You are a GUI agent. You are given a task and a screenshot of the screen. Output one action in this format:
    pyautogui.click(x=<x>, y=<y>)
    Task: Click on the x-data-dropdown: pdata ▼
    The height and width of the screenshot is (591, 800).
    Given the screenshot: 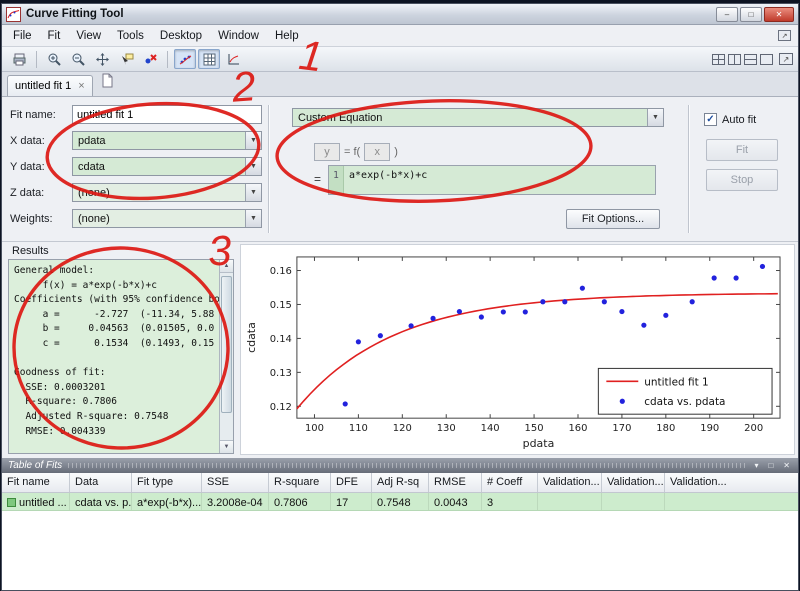 What is the action you would take?
    pyautogui.click(x=167, y=140)
    